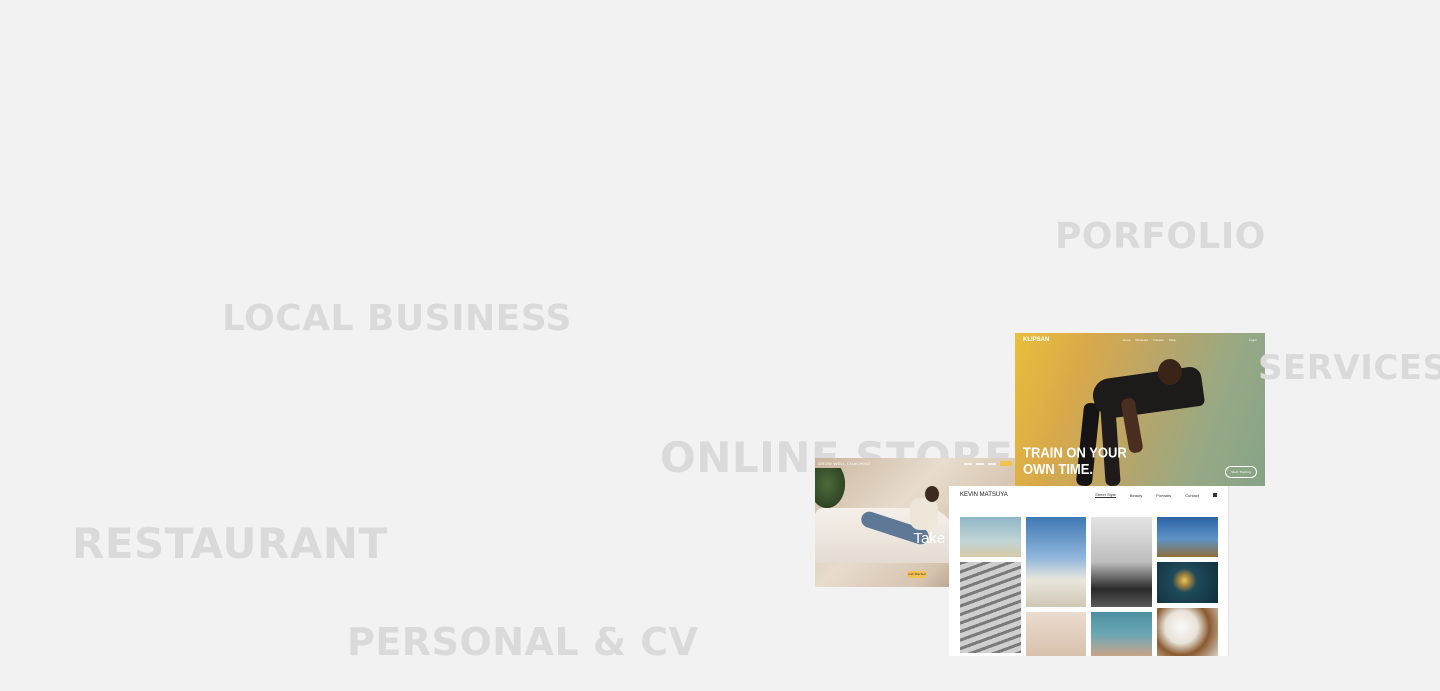  Describe the element at coordinates (830, 488) in the screenshot. I see `plant-image` at that location.